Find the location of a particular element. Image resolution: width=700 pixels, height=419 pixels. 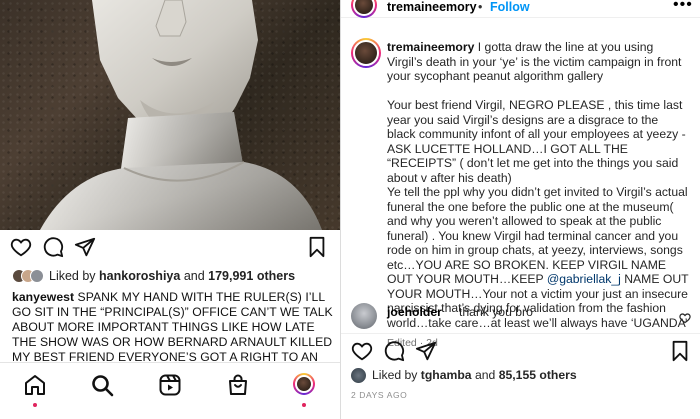

reply-text: thank you bro is located at coordinates (496, 312).